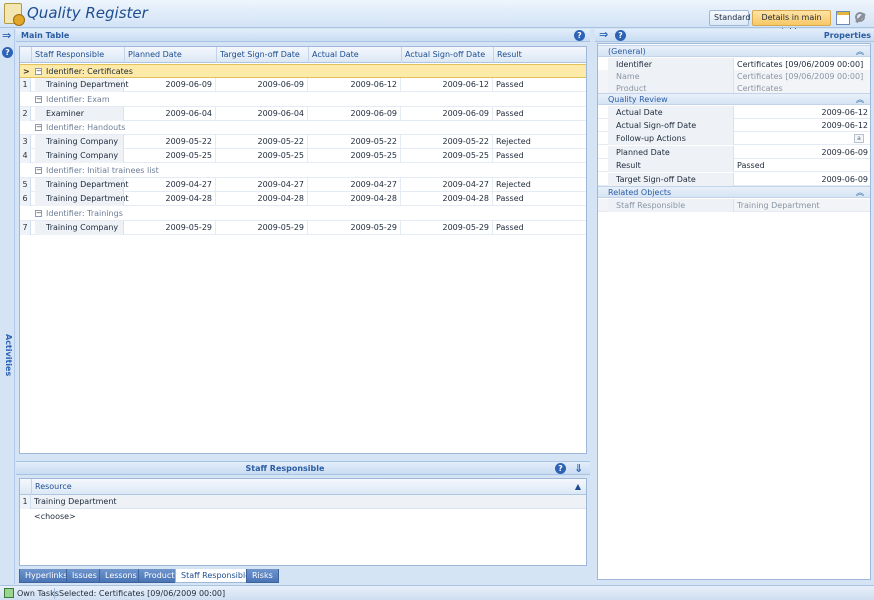 The image size is (874, 600). Describe the element at coordinates (84, 576) in the screenshot. I see `tab-issues: Issues` at that location.